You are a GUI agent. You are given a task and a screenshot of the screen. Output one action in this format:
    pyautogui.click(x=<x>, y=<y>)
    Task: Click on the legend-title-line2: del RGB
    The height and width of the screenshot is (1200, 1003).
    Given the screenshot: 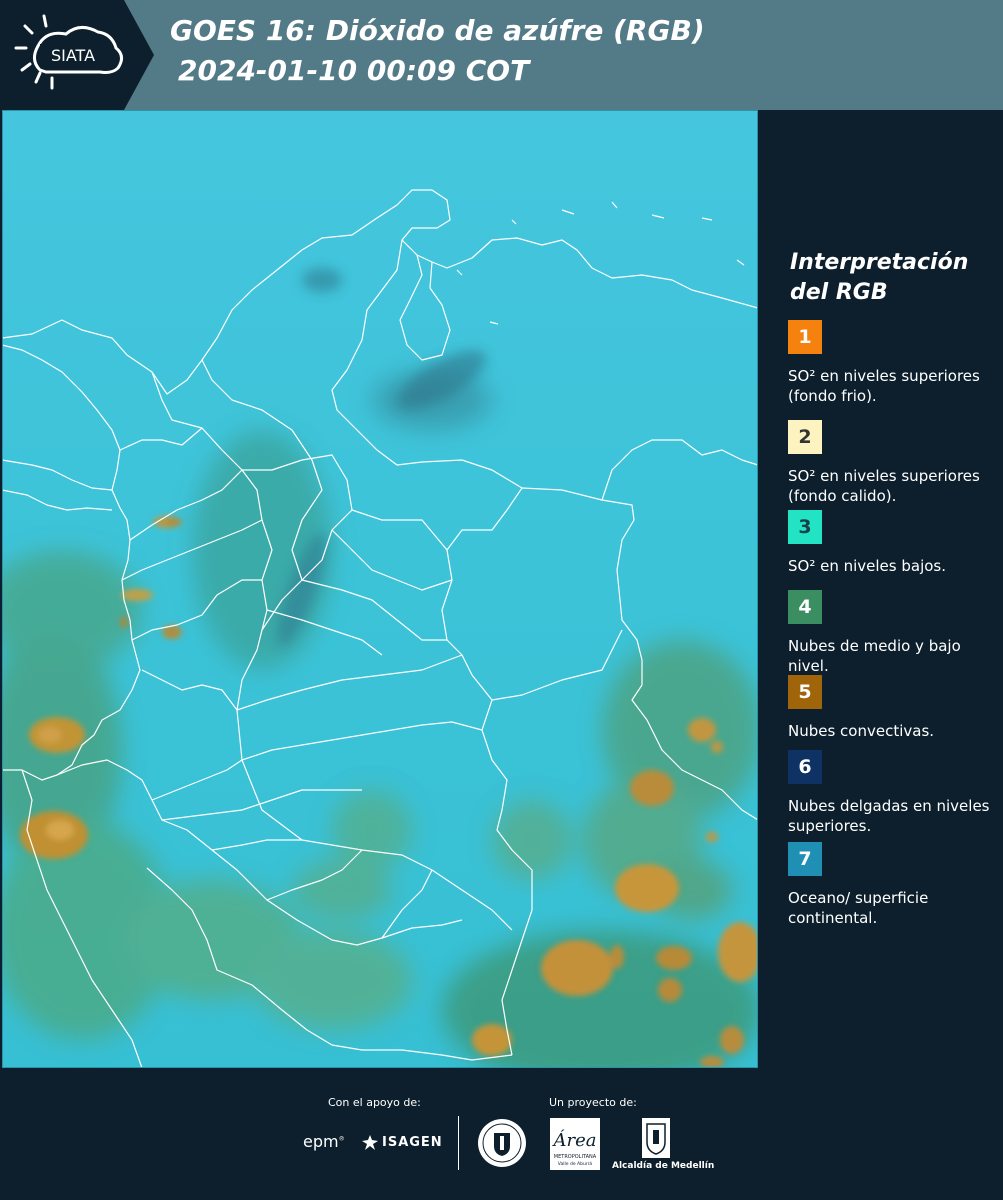 What is the action you would take?
    pyautogui.click(x=839, y=292)
    